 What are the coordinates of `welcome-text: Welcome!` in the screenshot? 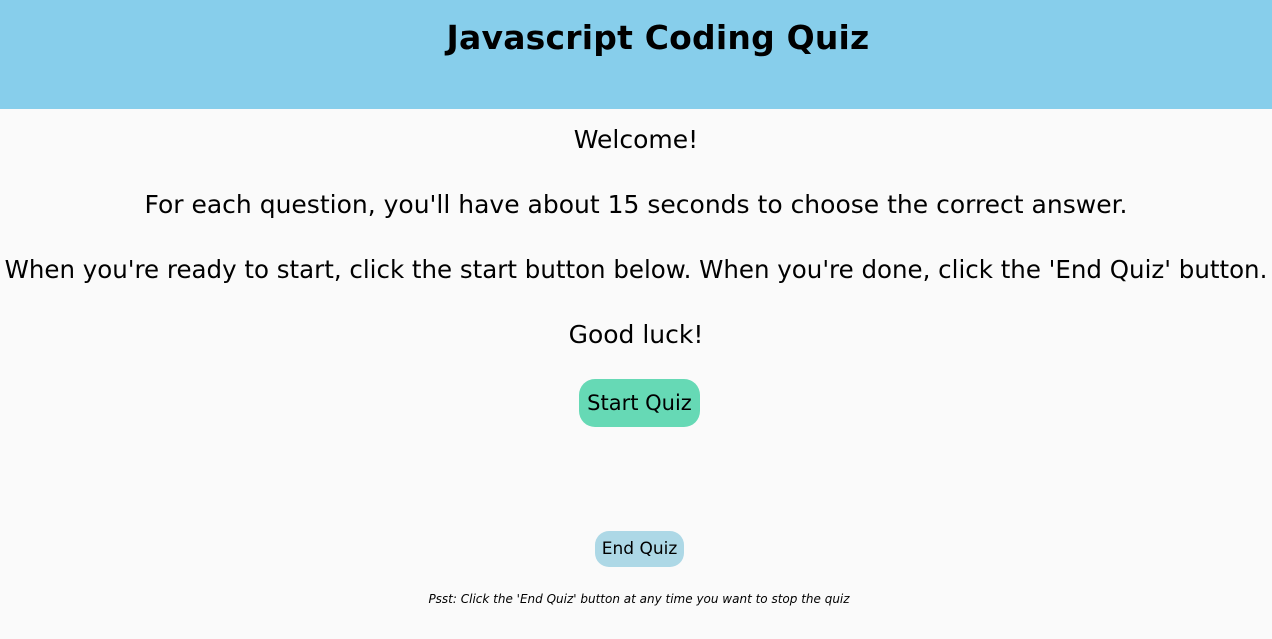 It's located at (636, 139).